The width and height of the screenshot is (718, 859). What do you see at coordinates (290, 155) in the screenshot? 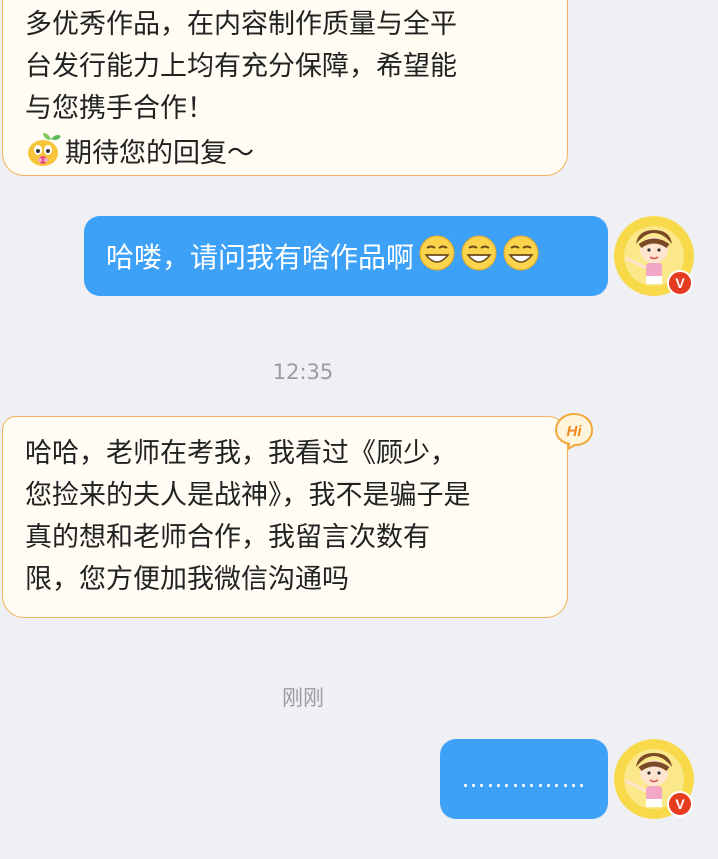
I see `message-line-with-emoji: 期待您的回复～` at bounding box center [290, 155].